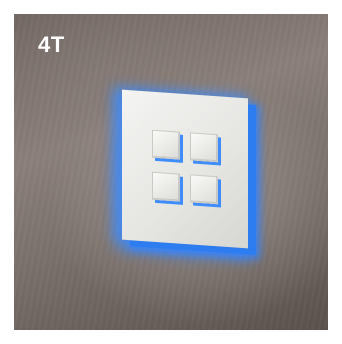 This screenshot has height=344, width=342. Describe the element at coordinates (51, 44) in the screenshot. I see `model-label: 4T` at that location.